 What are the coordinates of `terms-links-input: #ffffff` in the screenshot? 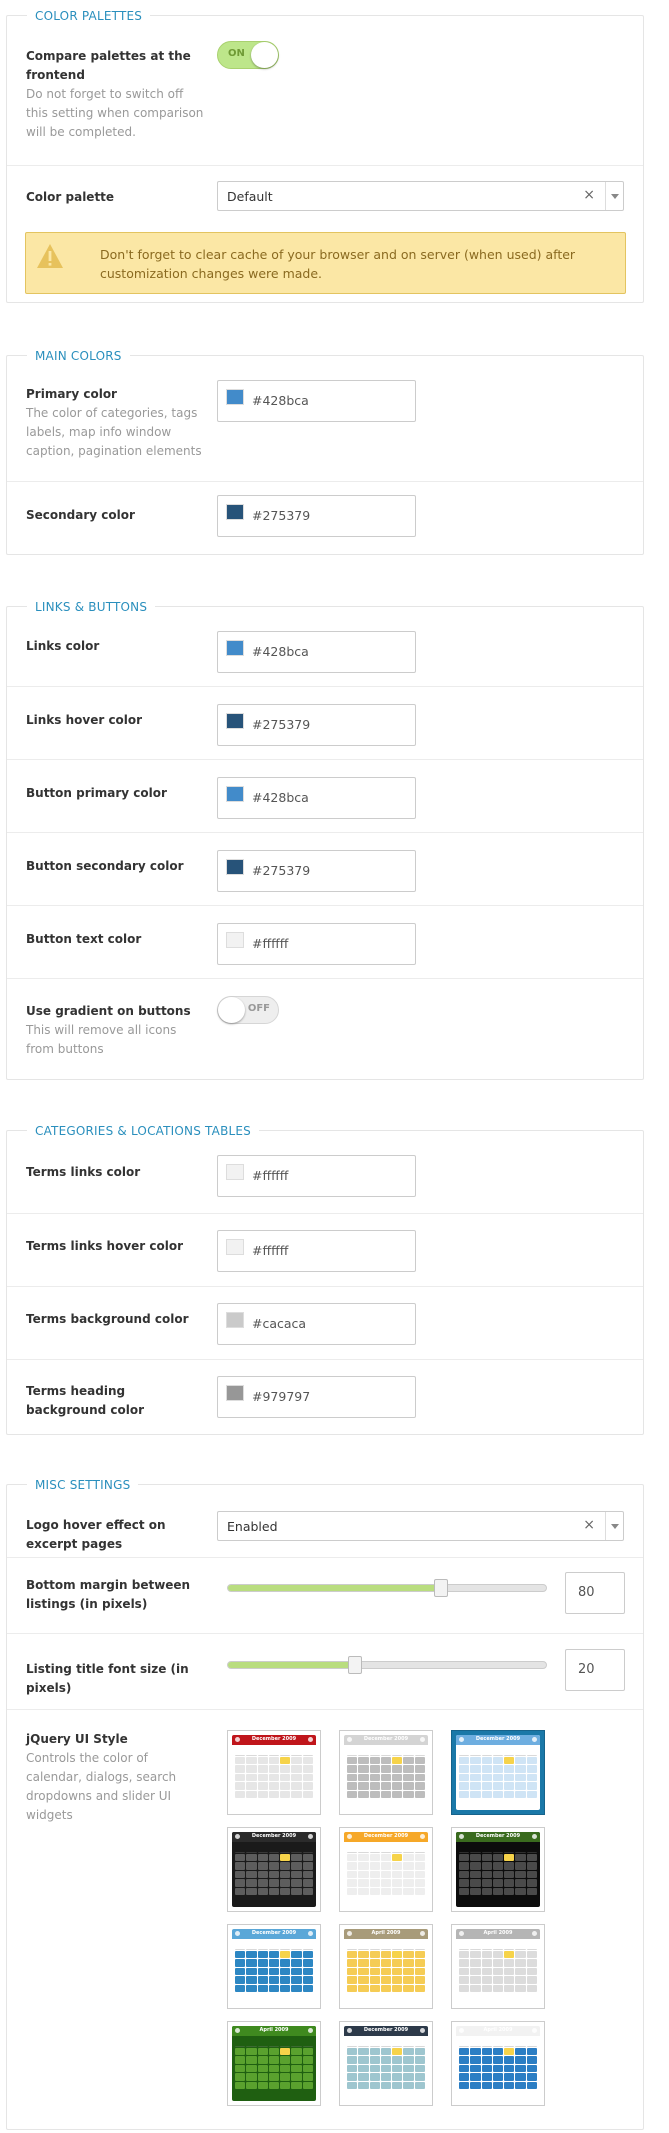 It's located at (316, 1176).